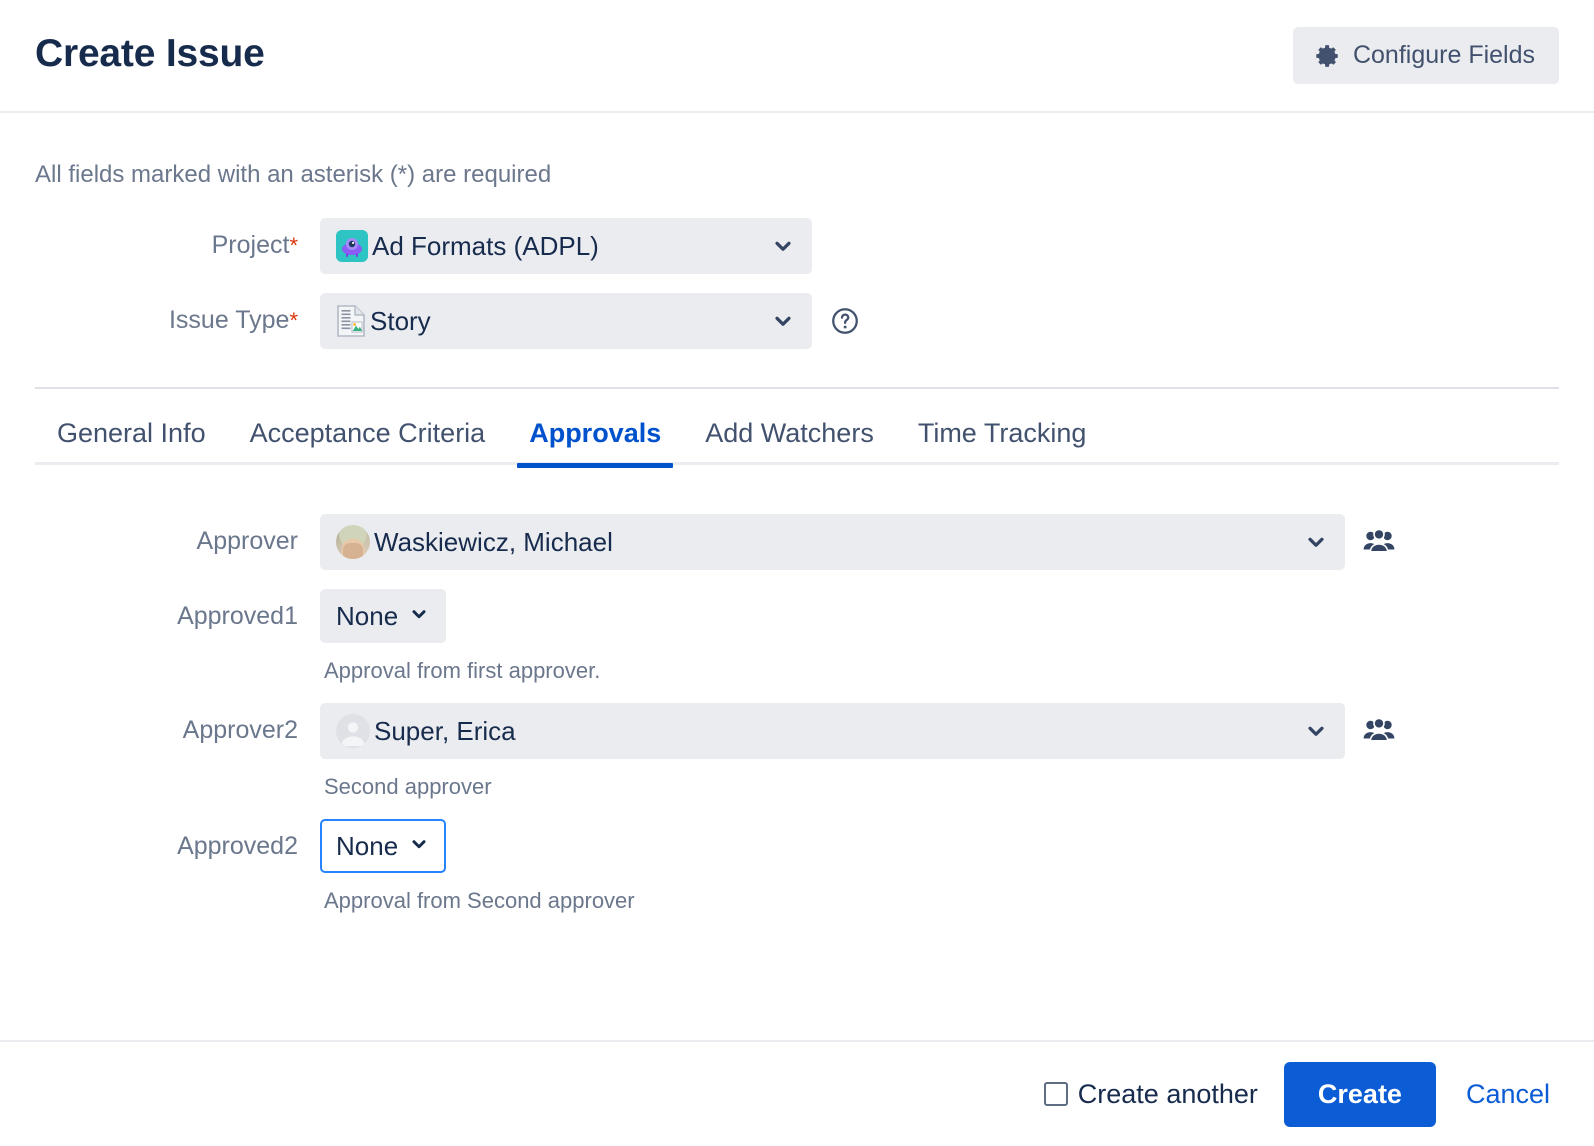  What do you see at coordinates (351, 321) in the screenshot?
I see `story-type-icon` at bounding box center [351, 321].